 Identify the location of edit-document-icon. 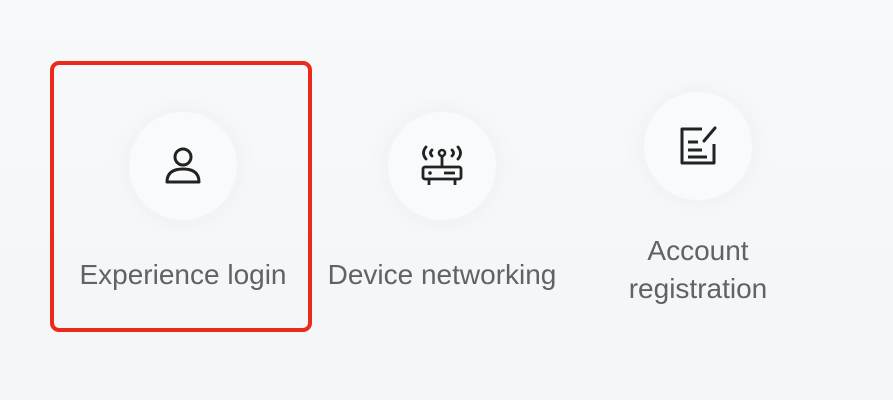
(698, 145).